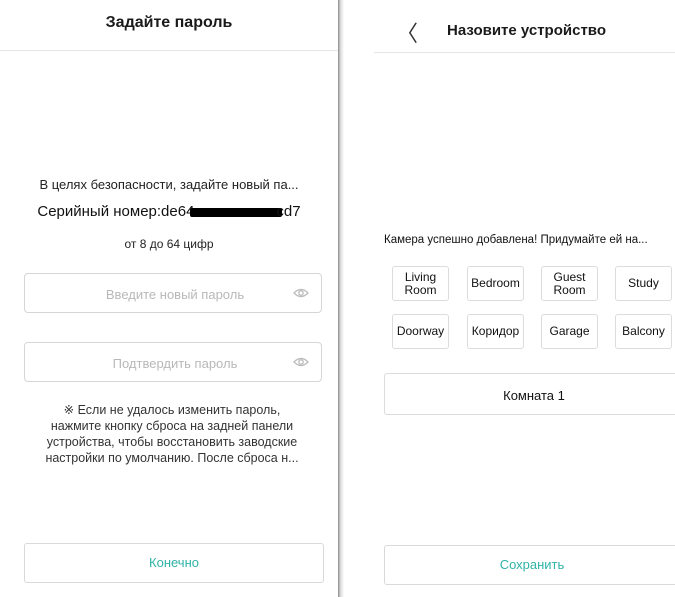  I want to click on header-bar: Задайте пароль, so click(169, 25).